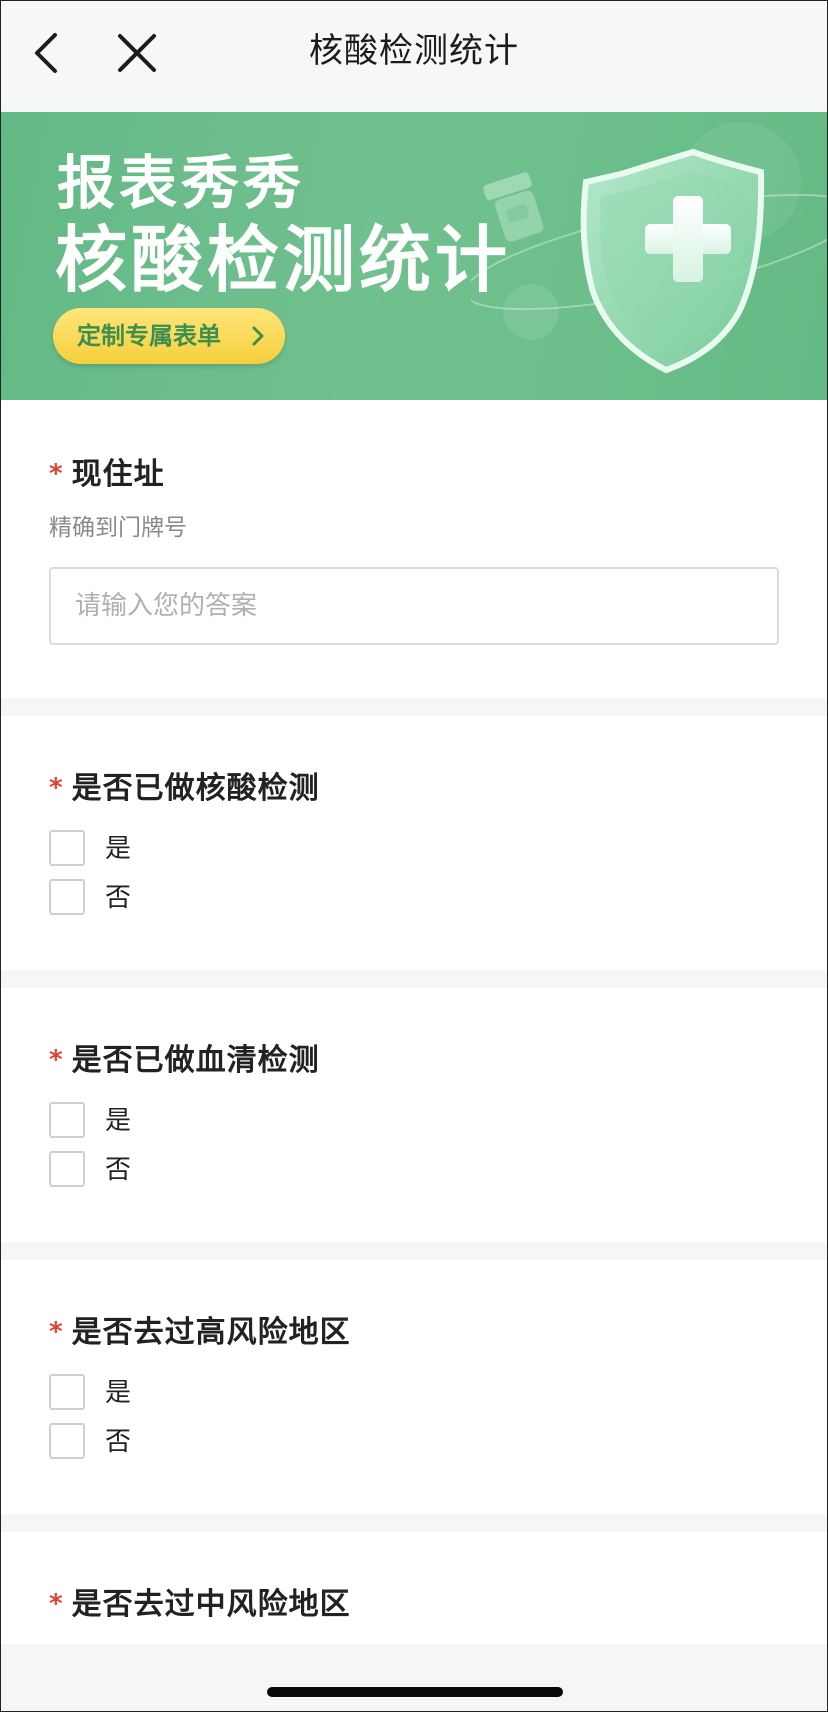 The image size is (828, 1712). I want to click on custom-form-button: 定制专属表单, so click(169, 336).